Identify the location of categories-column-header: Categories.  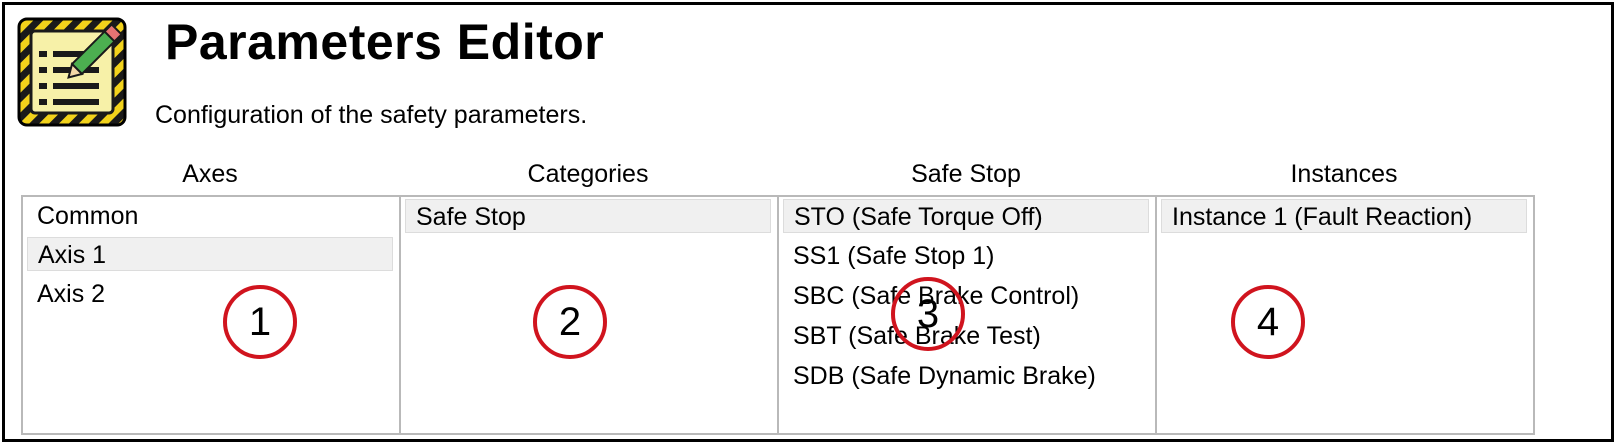
(588, 174).